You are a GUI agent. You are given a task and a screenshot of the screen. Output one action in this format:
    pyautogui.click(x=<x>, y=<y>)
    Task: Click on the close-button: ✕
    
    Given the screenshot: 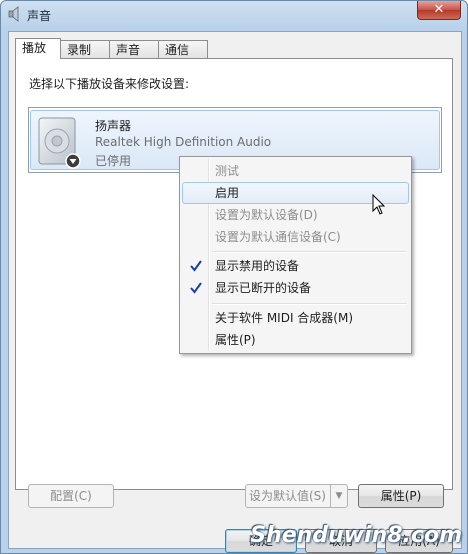 What is the action you would take?
    pyautogui.click(x=439, y=10)
    